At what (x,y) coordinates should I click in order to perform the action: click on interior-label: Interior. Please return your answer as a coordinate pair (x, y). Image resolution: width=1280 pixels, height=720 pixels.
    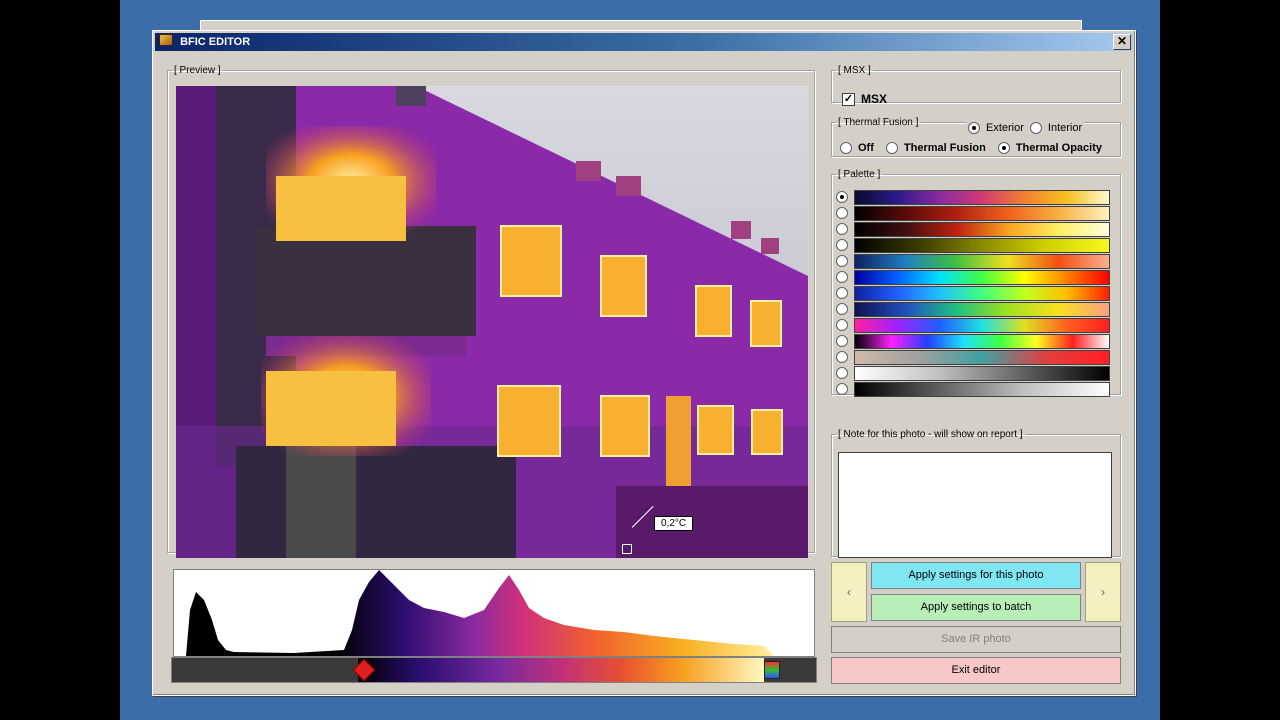
    Looking at the image, I should click on (1065, 128).